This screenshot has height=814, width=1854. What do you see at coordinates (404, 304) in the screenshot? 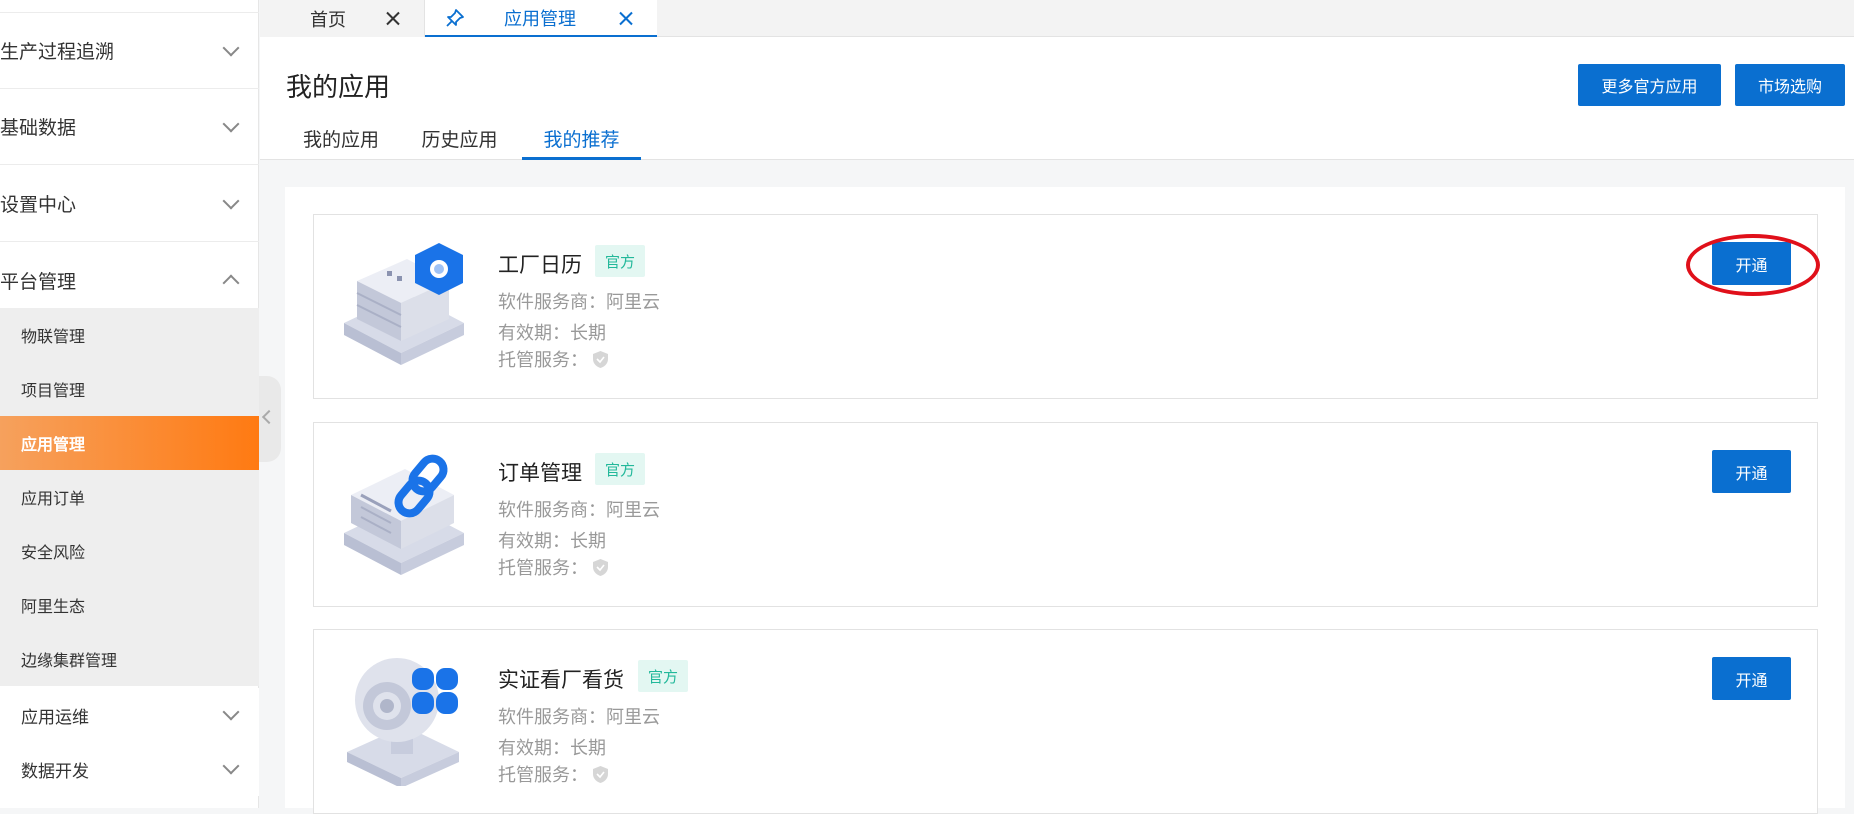
I see `calendar-box-icon` at bounding box center [404, 304].